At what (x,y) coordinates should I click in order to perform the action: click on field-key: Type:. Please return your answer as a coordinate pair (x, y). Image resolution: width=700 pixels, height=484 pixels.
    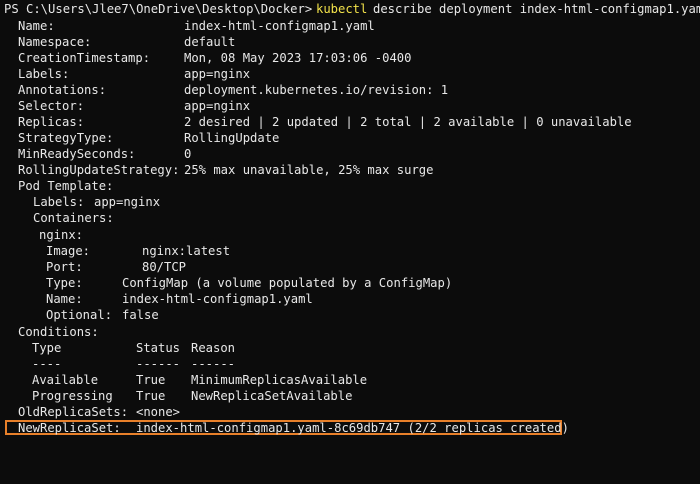
    Looking at the image, I should click on (64, 283).